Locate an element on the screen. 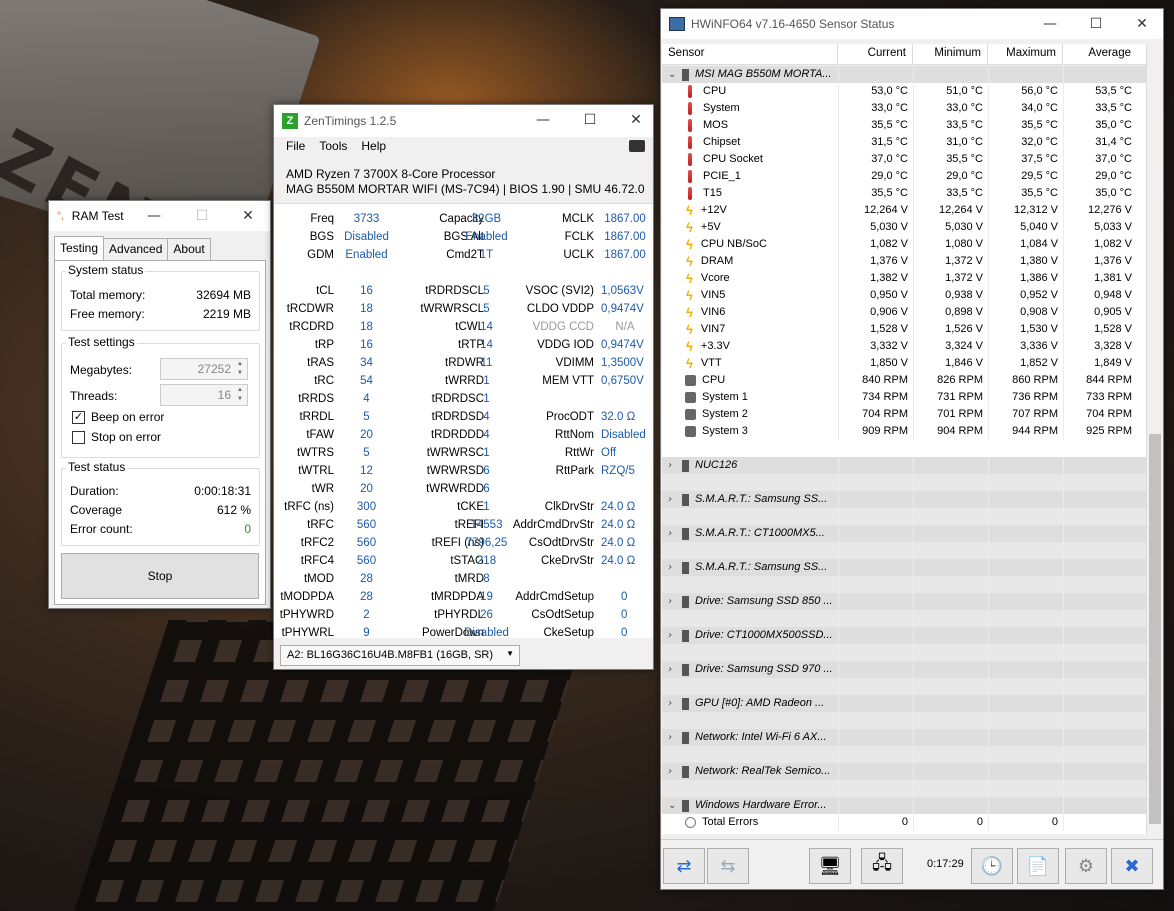 The width and height of the screenshot is (1174, 911). scrollbar-thumb is located at coordinates (1155, 629).